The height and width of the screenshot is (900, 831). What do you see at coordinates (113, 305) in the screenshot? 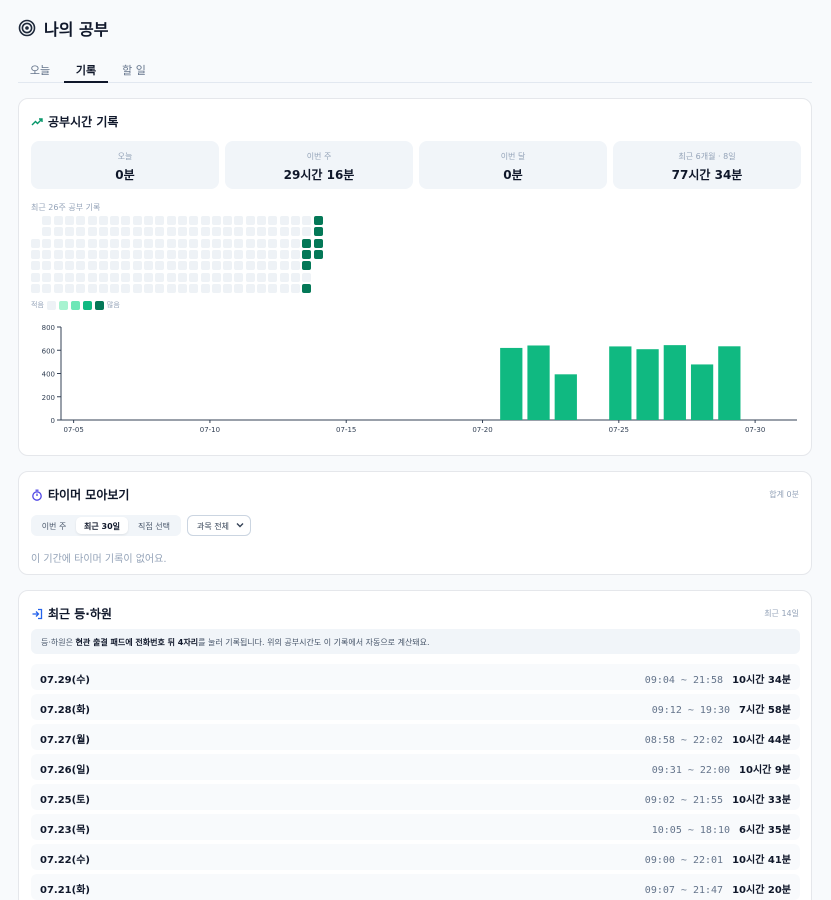
I see `legend-more-label: 많음` at bounding box center [113, 305].